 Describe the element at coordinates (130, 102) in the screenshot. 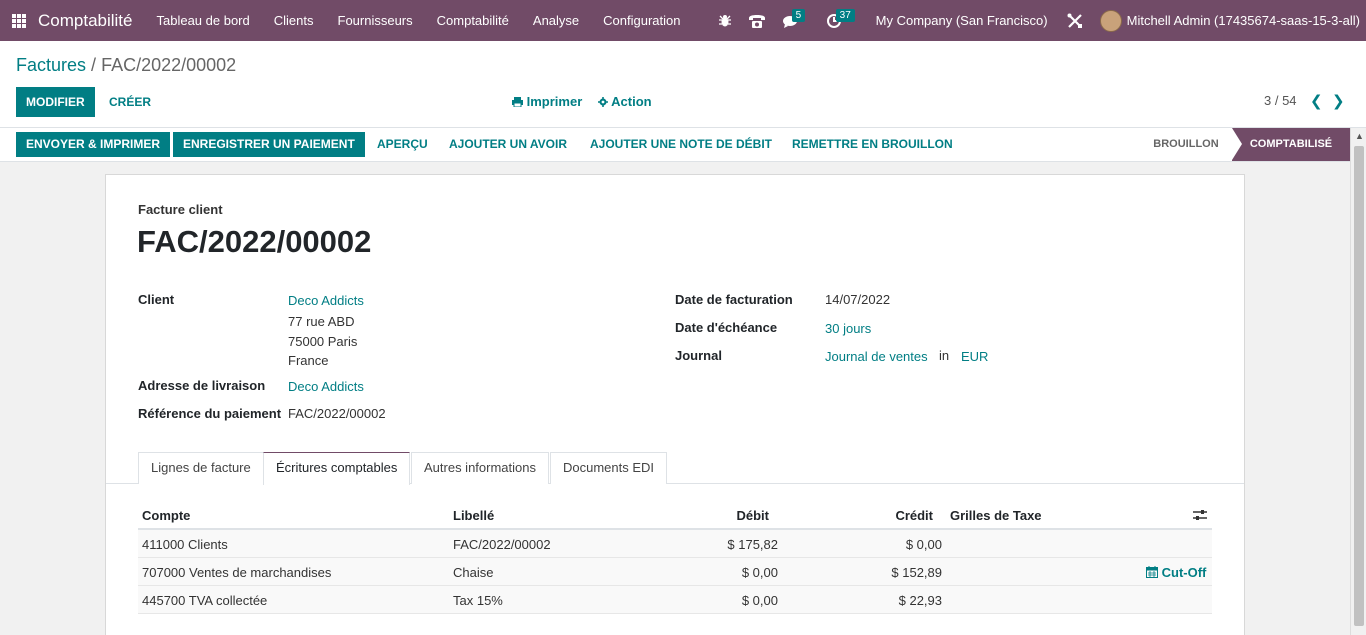

I see `create-button: CRÉER` at that location.